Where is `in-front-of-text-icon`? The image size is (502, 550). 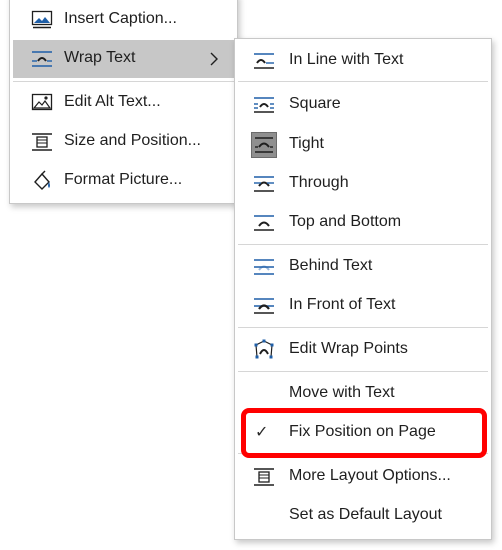
in-front-of-text-icon is located at coordinates (264, 306).